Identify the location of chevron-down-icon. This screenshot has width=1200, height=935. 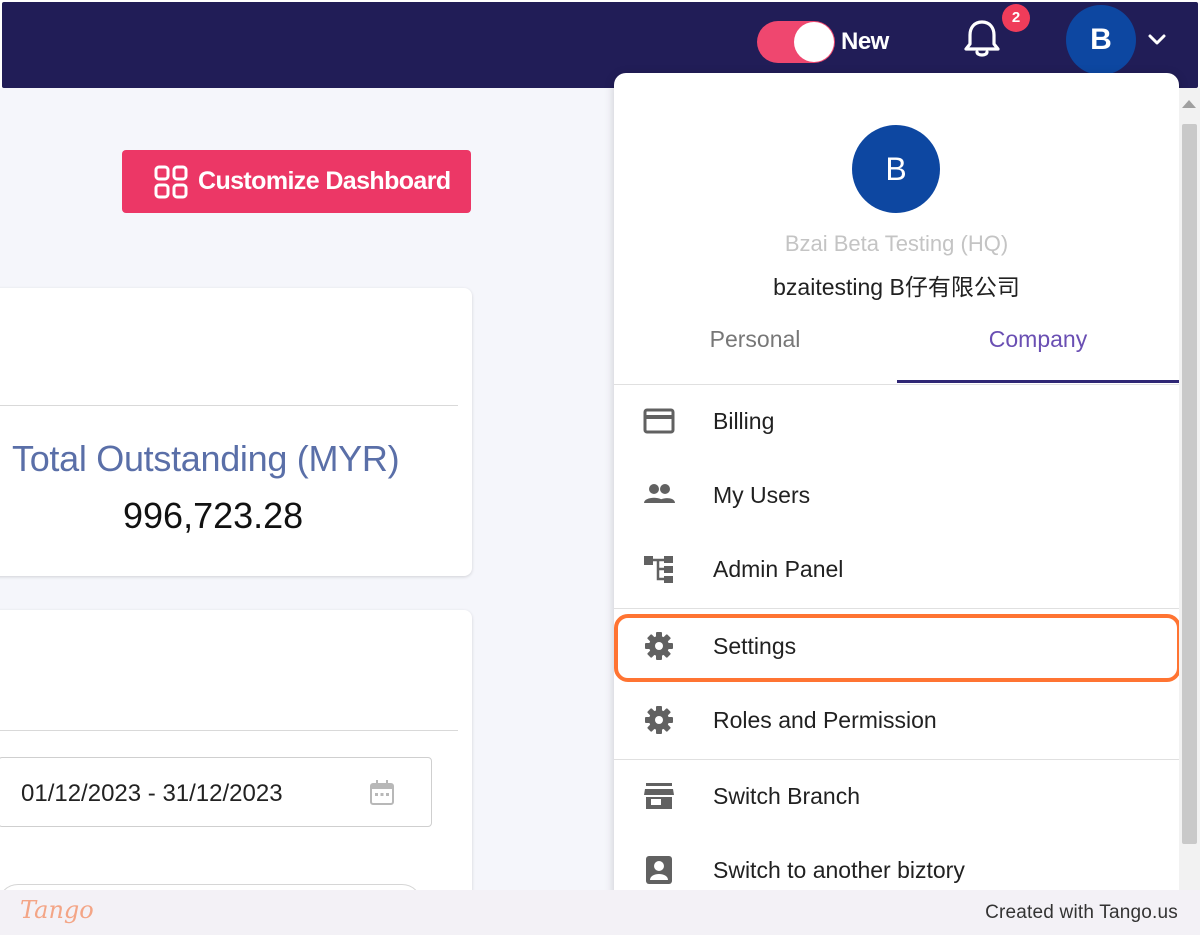
(1157, 39).